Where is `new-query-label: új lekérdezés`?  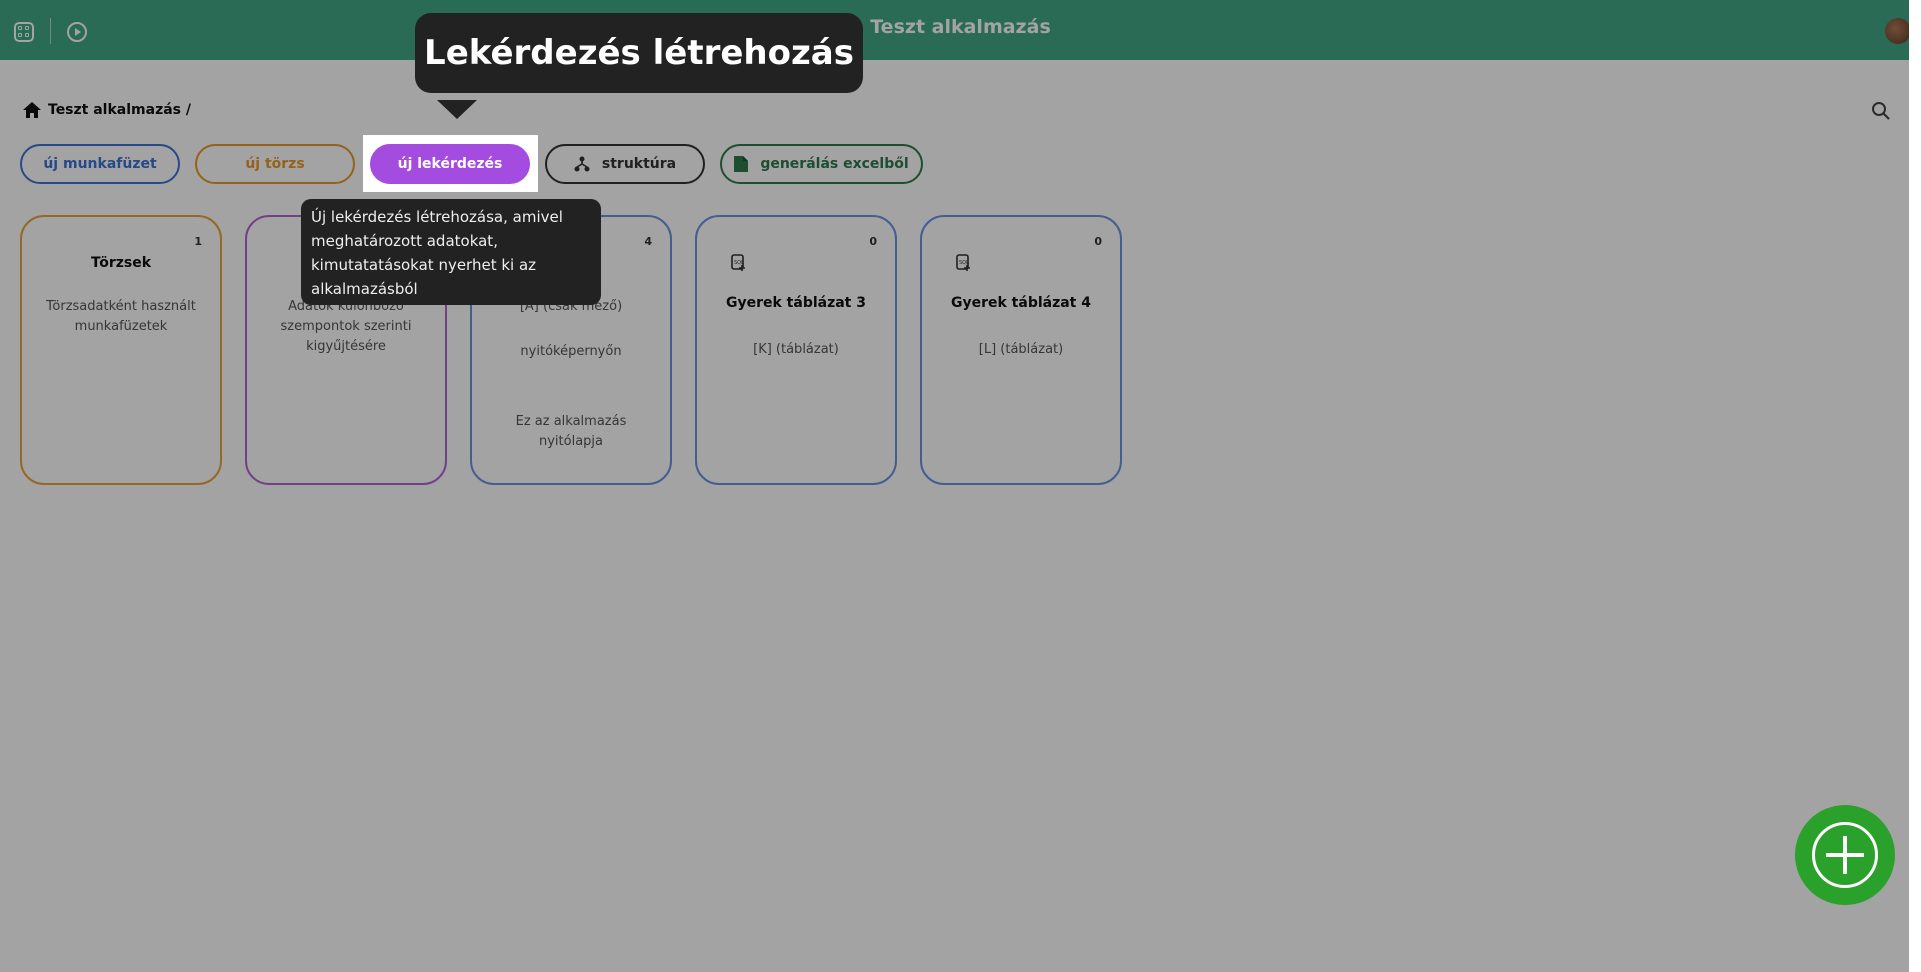
new-query-label: új lekérdezés is located at coordinates (450, 164).